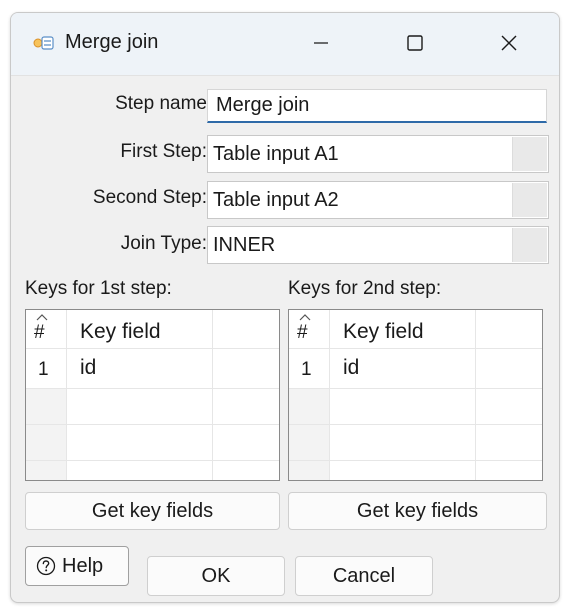 Image resolution: width=572 pixels, height=612 pixels. I want to click on ok-button: OK, so click(216, 576).